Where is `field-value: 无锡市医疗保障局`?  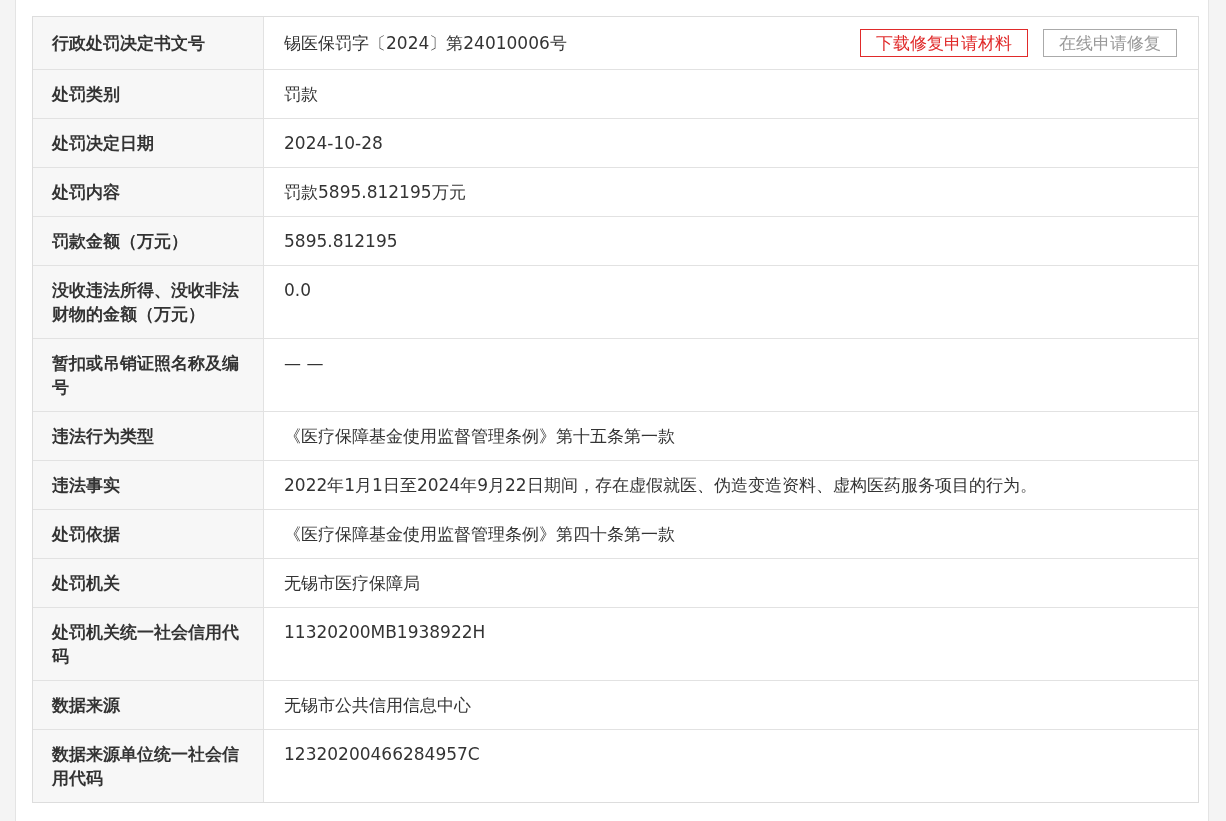 field-value: 无锡市医疗保障局 is located at coordinates (352, 583).